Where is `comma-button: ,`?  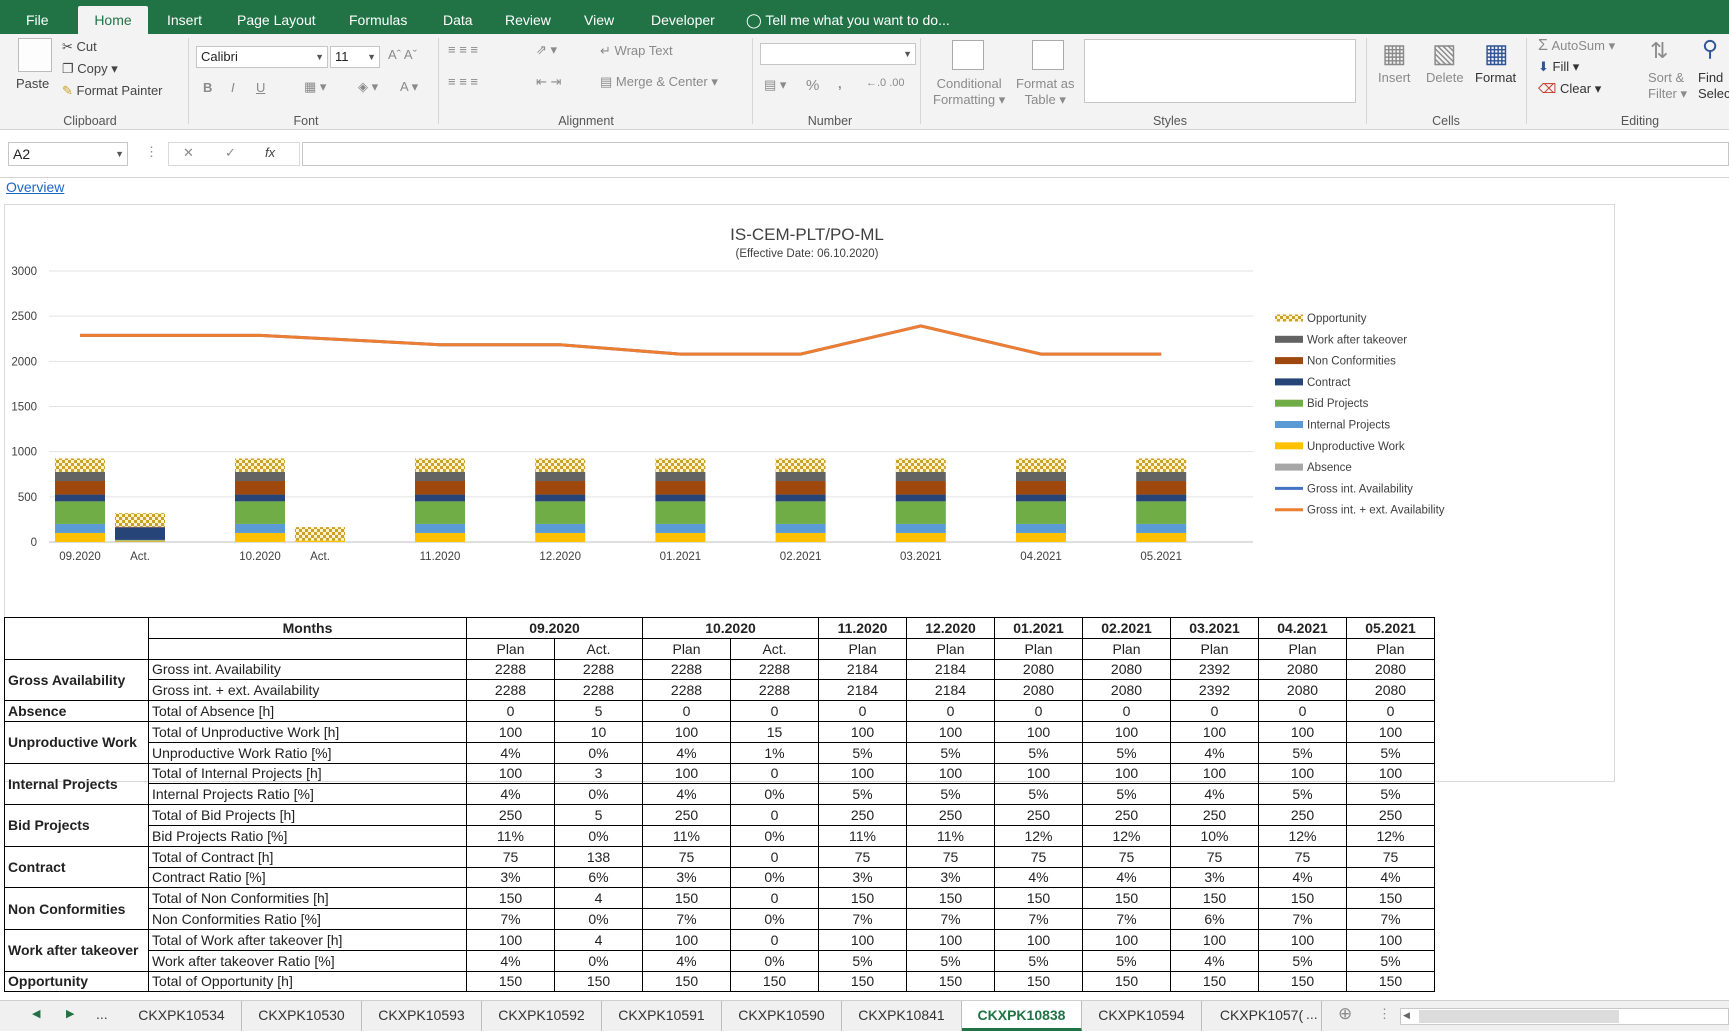 comma-button: , is located at coordinates (840, 83).